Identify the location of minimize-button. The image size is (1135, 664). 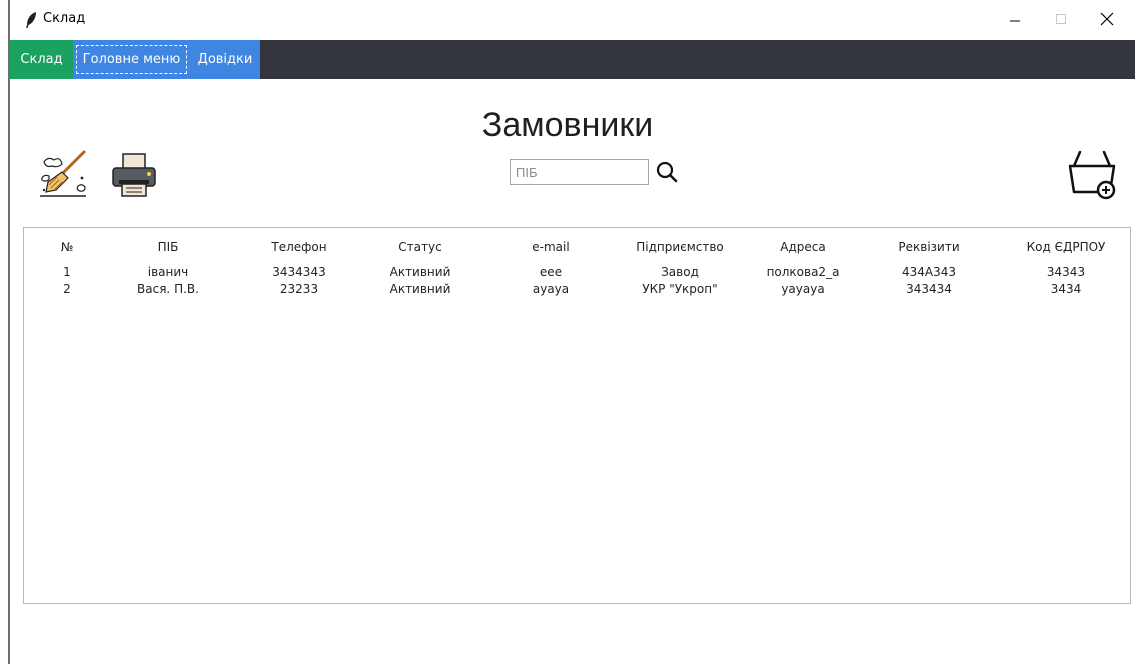
(1015, 19).